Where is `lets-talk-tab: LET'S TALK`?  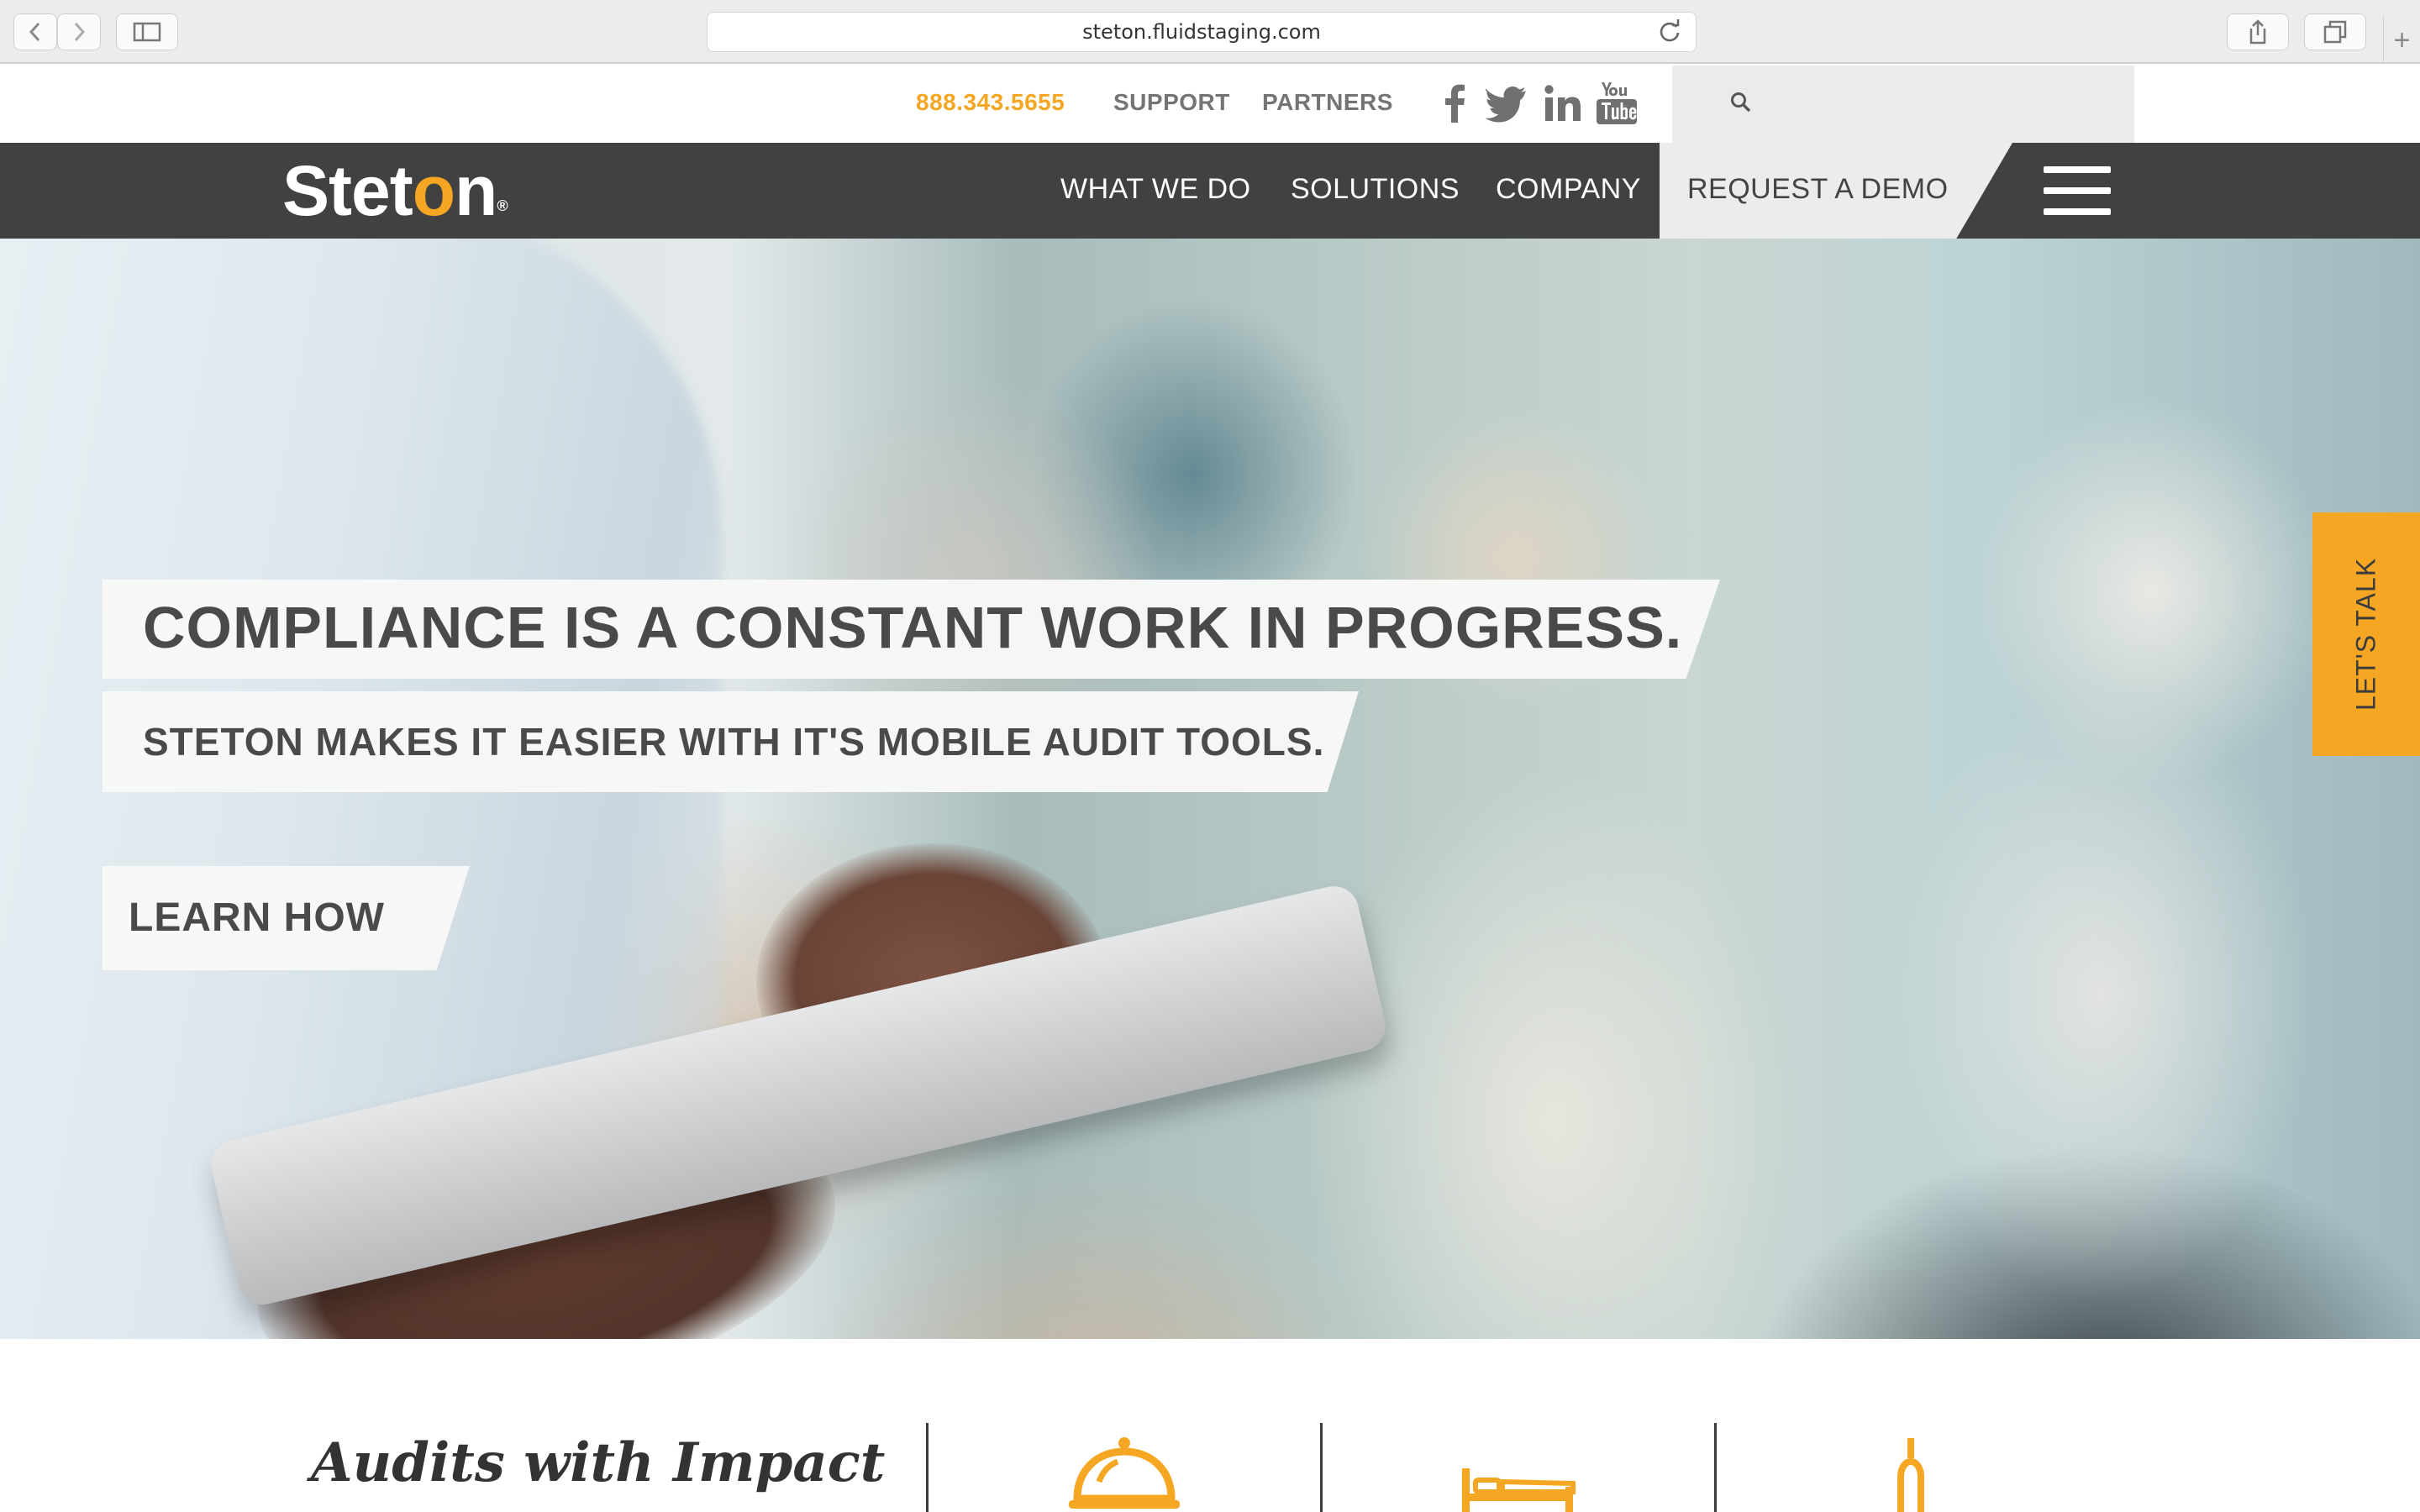
lets-talk-tab: LET'S TALK is located at coordinates (2366, 634).